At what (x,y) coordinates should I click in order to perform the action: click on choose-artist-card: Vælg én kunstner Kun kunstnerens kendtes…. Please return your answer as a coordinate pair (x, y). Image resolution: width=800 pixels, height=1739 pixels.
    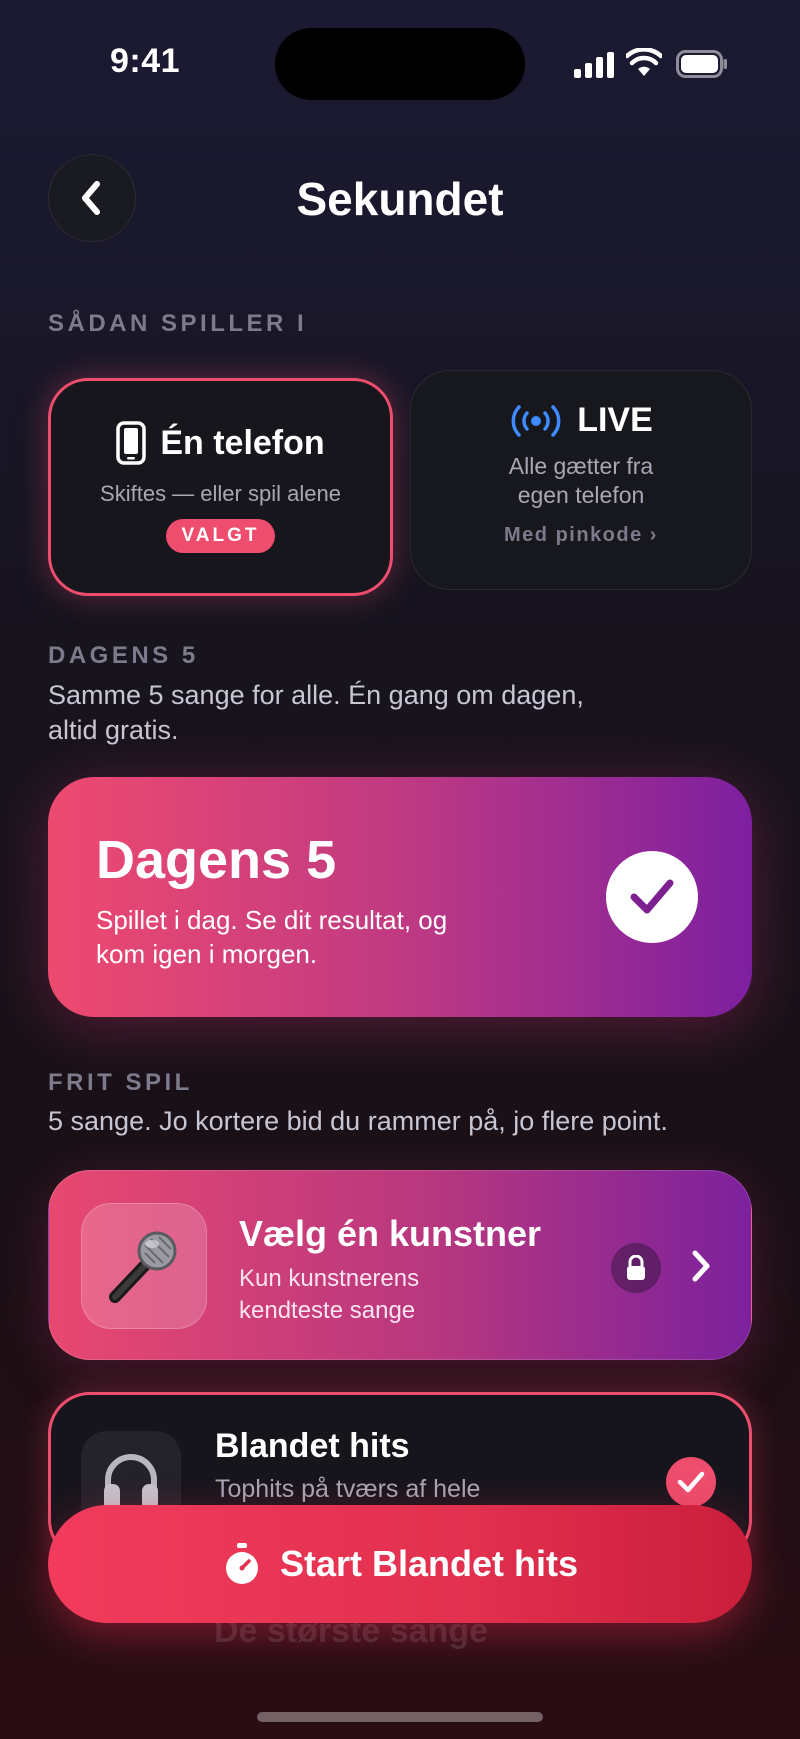
    Looking at the image, I should click on (400, 1265).